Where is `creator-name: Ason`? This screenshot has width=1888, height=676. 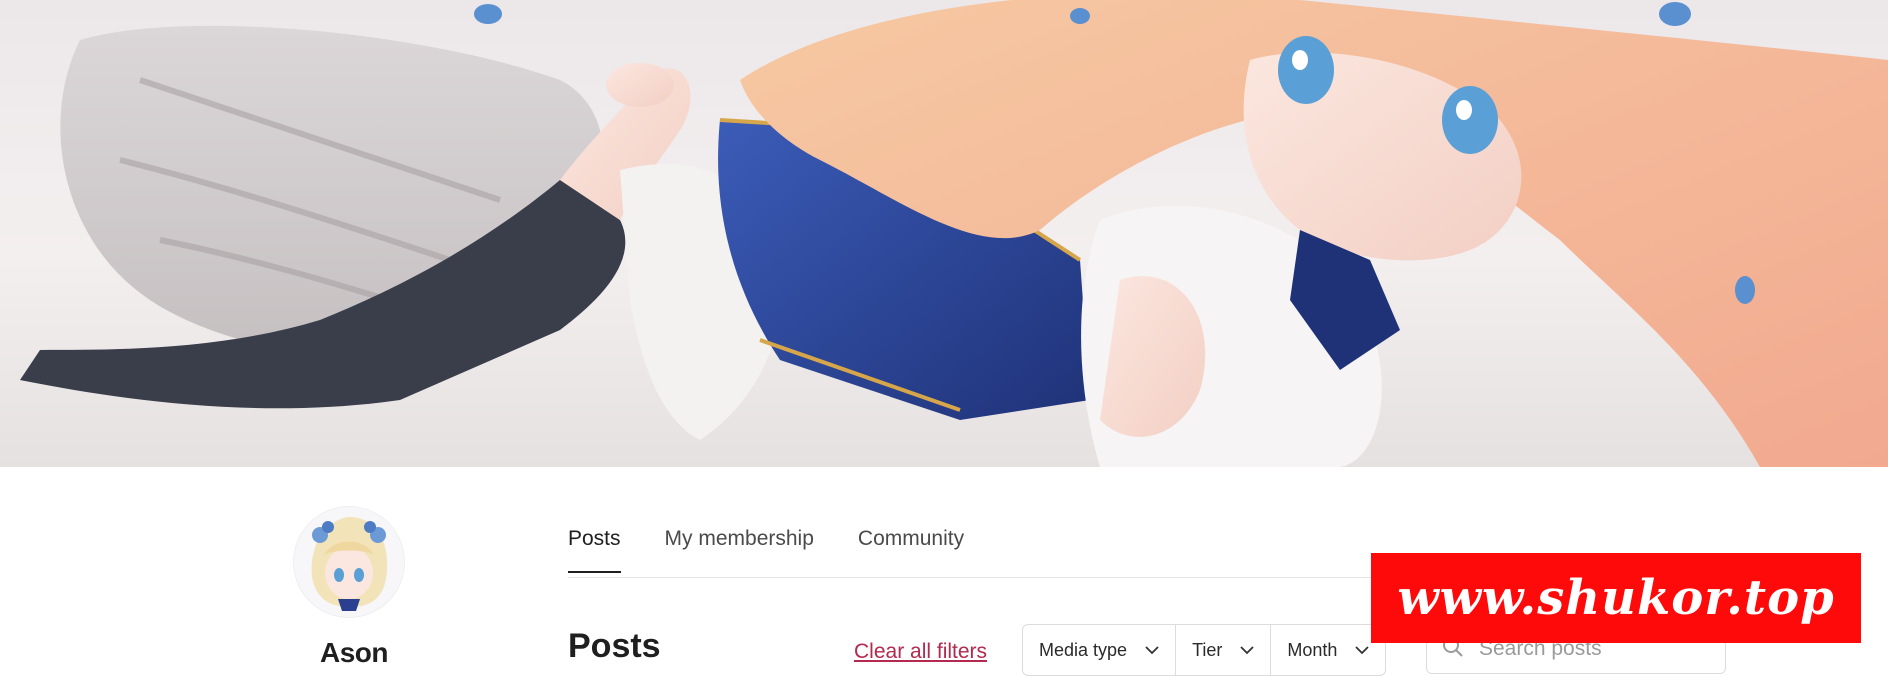
creator-name: Ason is located at coordinates (354, 652).